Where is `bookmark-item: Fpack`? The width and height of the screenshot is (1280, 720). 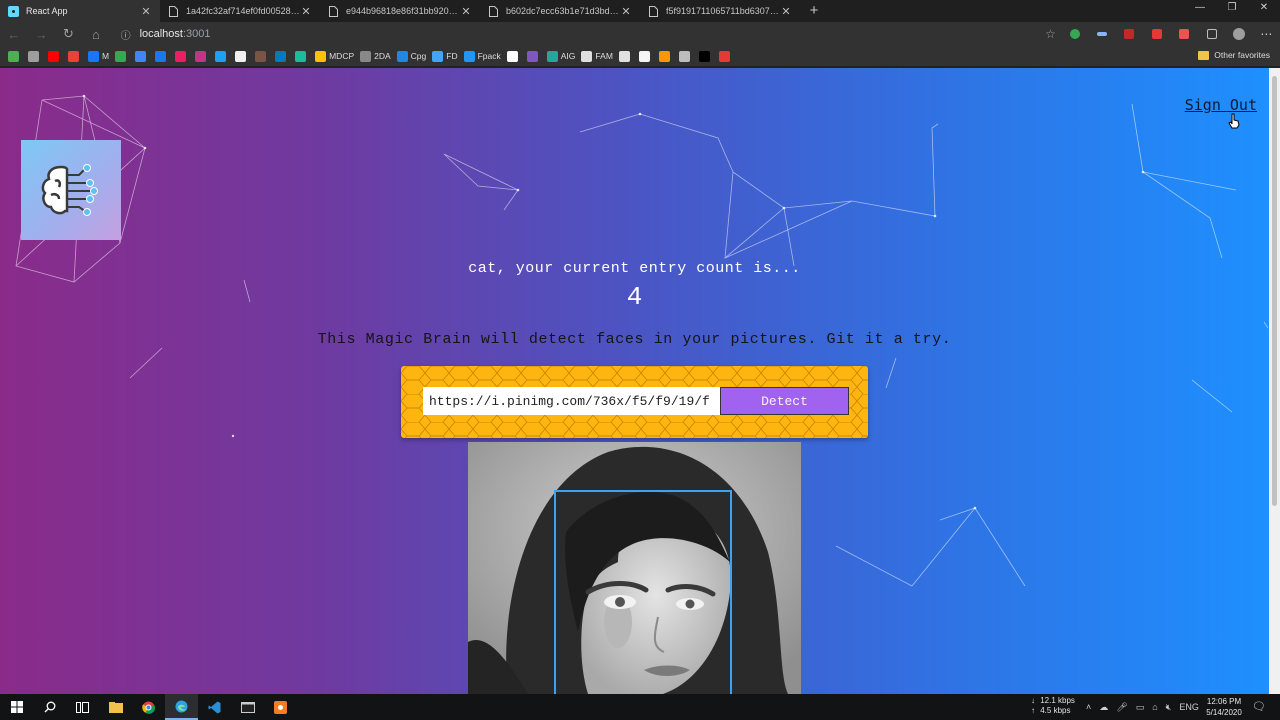
bookmark-item: Fpack is located at coordinates (482, 56).